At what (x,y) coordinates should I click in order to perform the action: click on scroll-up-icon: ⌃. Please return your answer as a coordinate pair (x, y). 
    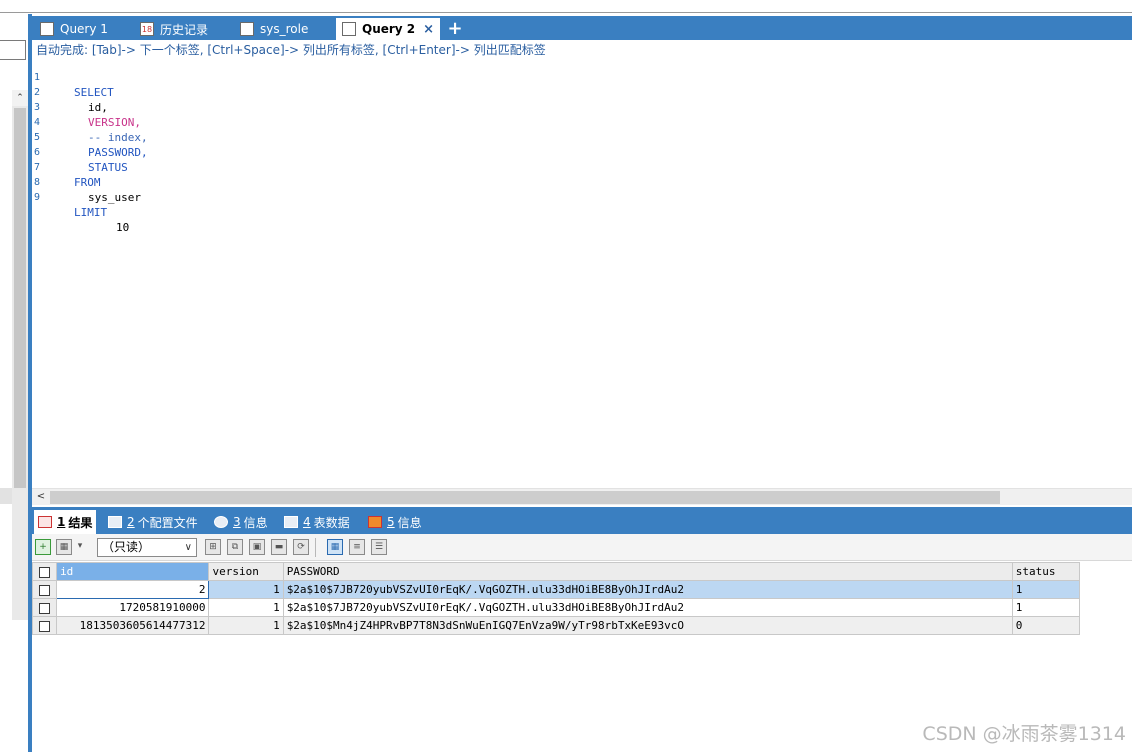
    Looking at the image, I should click on (20, 98).